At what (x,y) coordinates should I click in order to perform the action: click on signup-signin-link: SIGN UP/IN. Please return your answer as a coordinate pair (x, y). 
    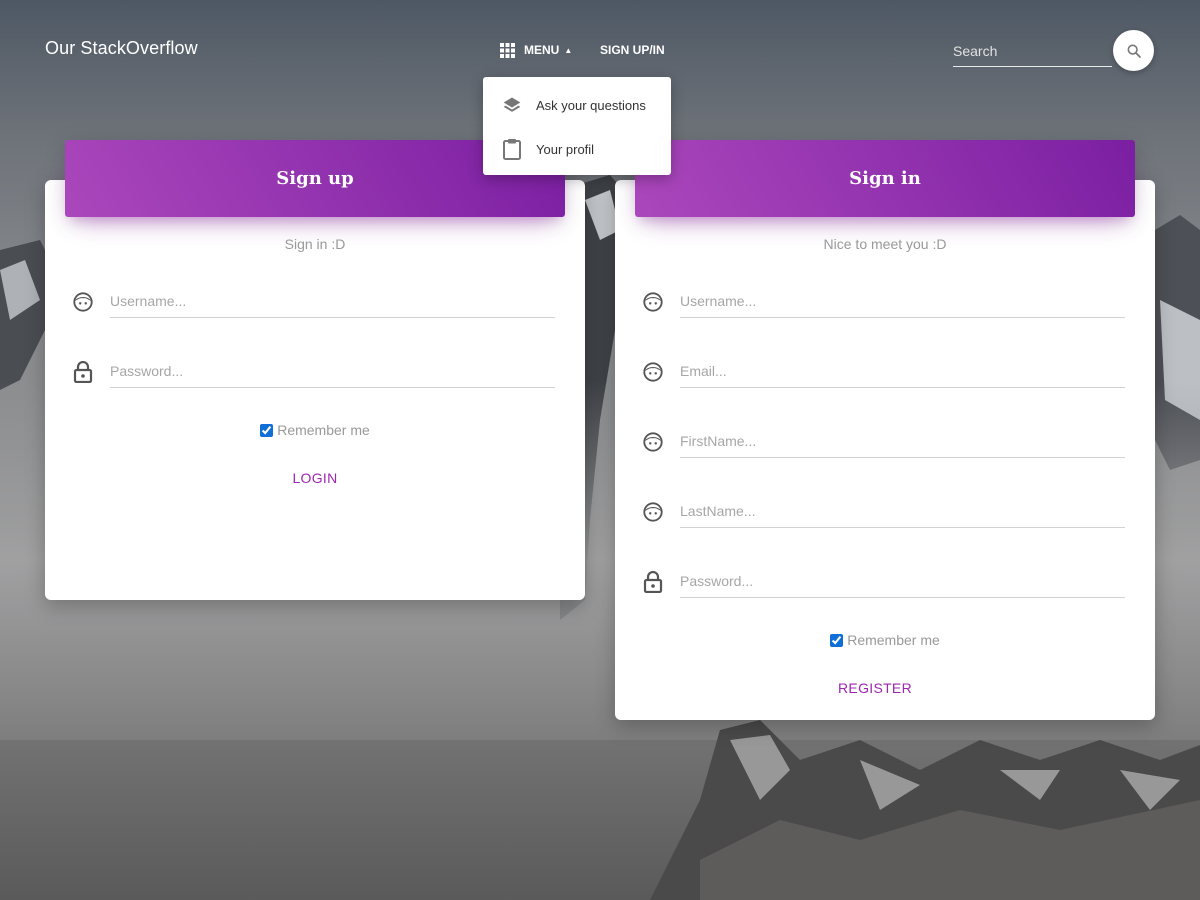
    Looking at the image, I should click on (632, 50).